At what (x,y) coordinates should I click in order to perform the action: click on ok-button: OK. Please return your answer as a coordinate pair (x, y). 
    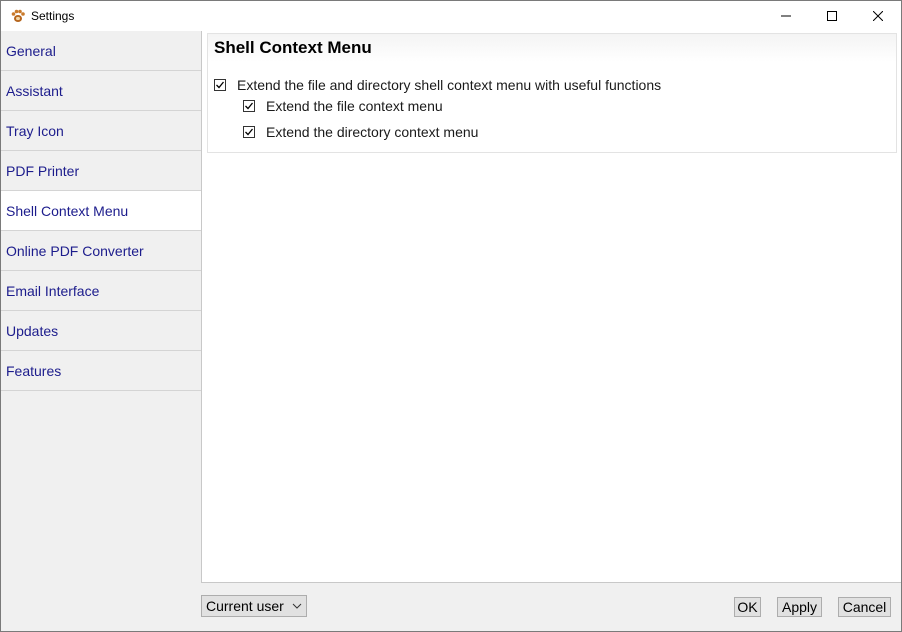
    Looking at the image, I should click on (747, 607).